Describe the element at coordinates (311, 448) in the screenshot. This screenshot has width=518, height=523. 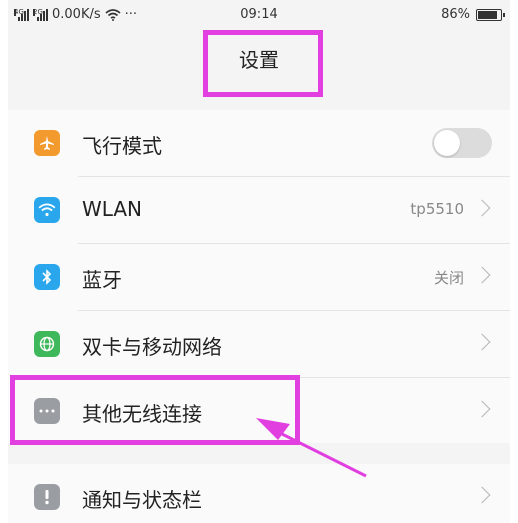
I see `annotation-arrow` at that location.